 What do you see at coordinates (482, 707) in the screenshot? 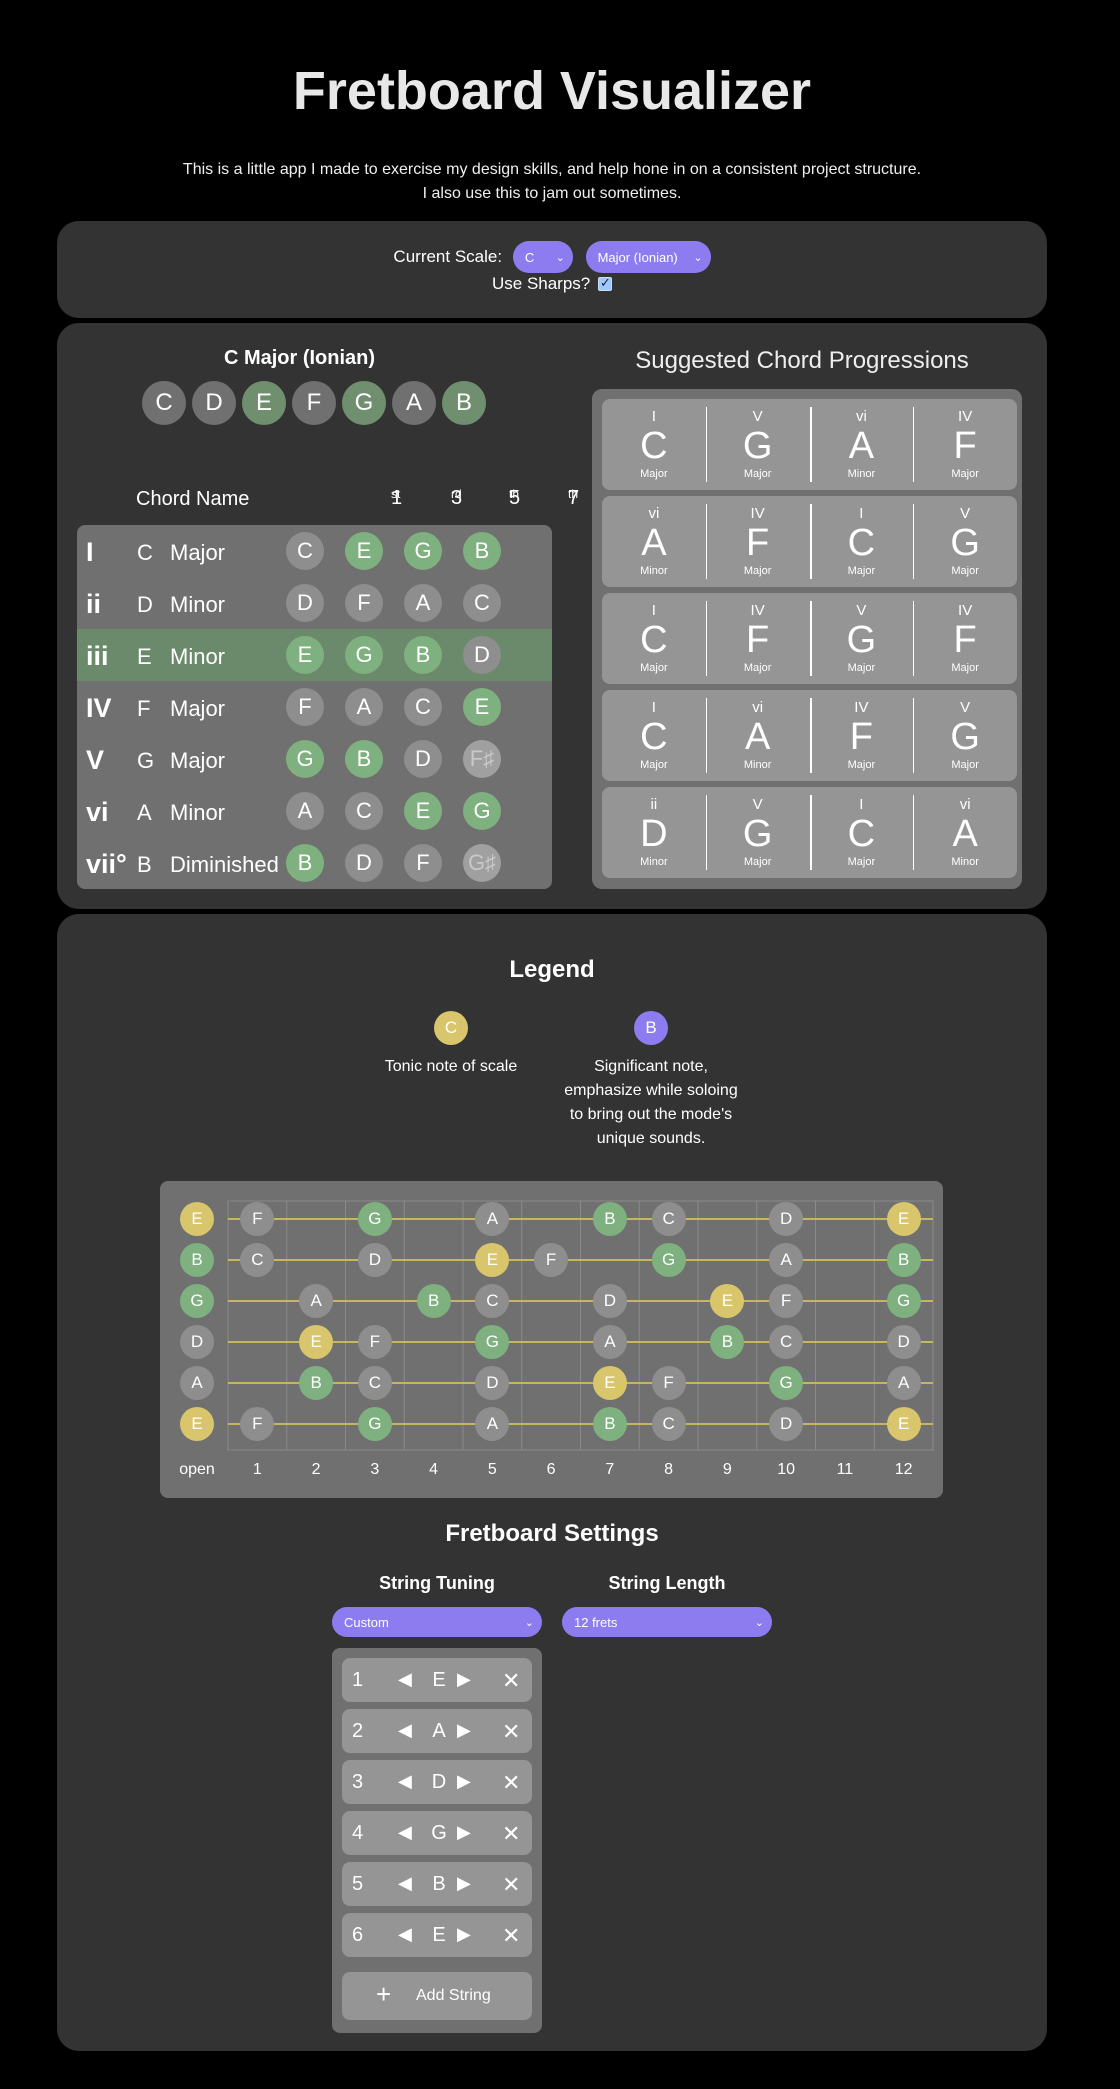
I see `chord-note: E` at bounding box center [482, 707].